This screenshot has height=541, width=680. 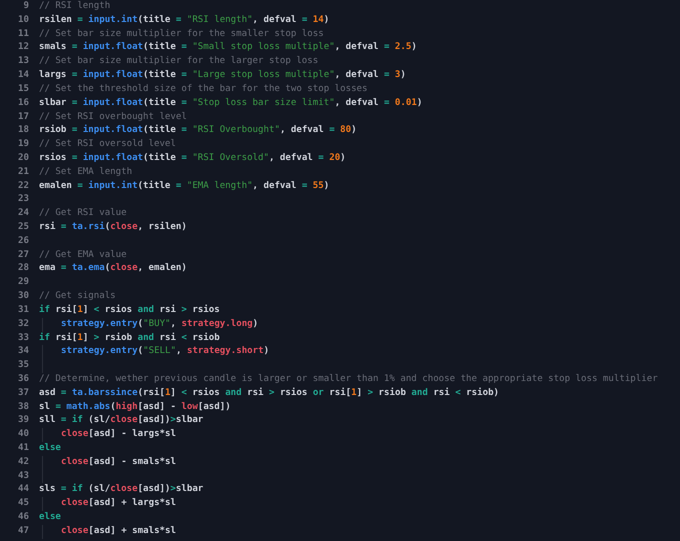 I want to click on line-number: 13, so click(x=23, y=61).